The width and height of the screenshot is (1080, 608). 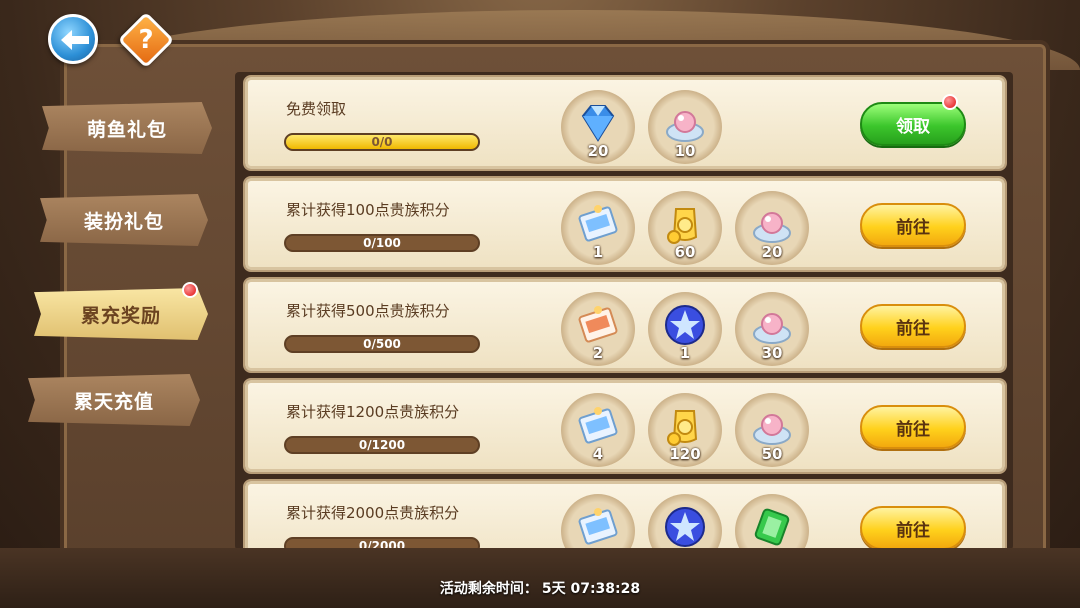 I want to click on diamond-icon, so click(x=598, y=123).